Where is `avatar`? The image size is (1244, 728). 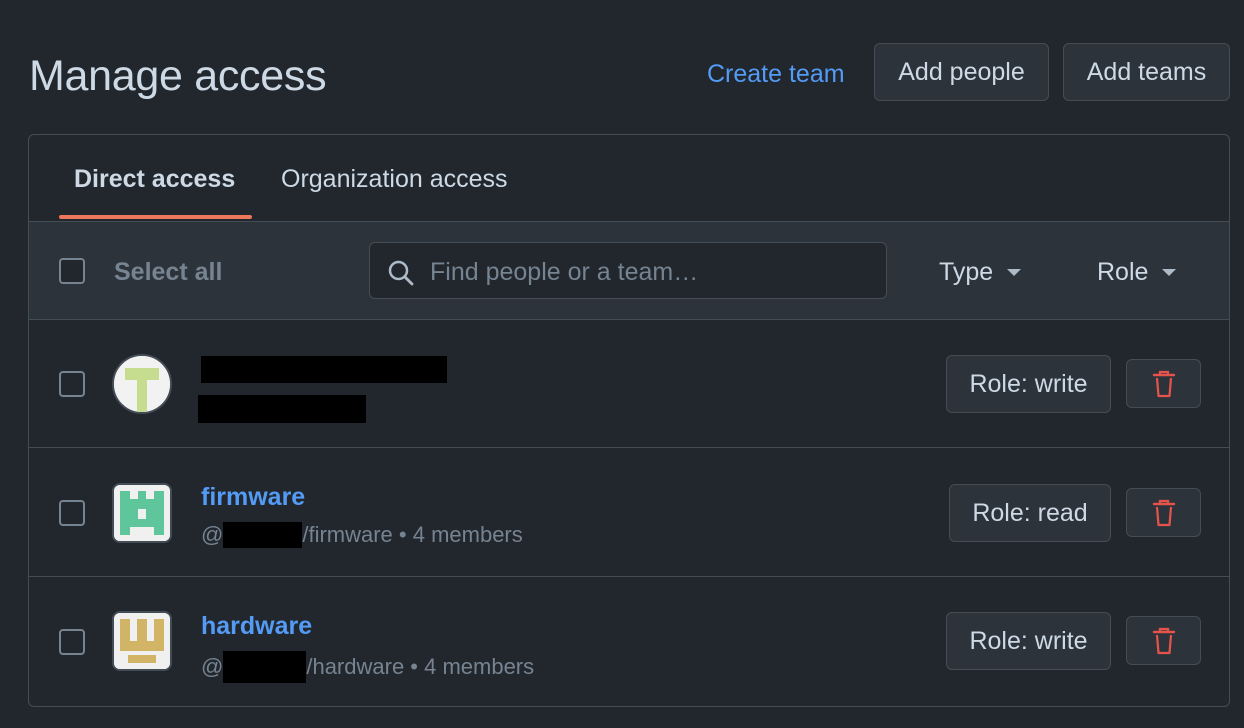 avatar is located at coordinates (142, 384).